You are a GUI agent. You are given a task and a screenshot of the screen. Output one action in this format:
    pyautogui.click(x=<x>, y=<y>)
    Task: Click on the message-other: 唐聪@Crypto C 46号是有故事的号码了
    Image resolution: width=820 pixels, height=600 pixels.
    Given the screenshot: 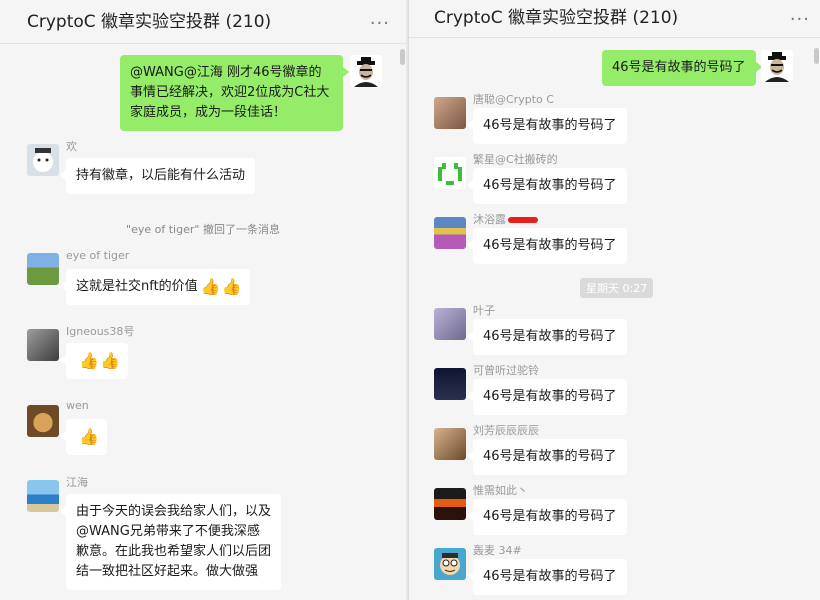 What is the action you would take?
    pyautogui.click(x=614, y=119)
    